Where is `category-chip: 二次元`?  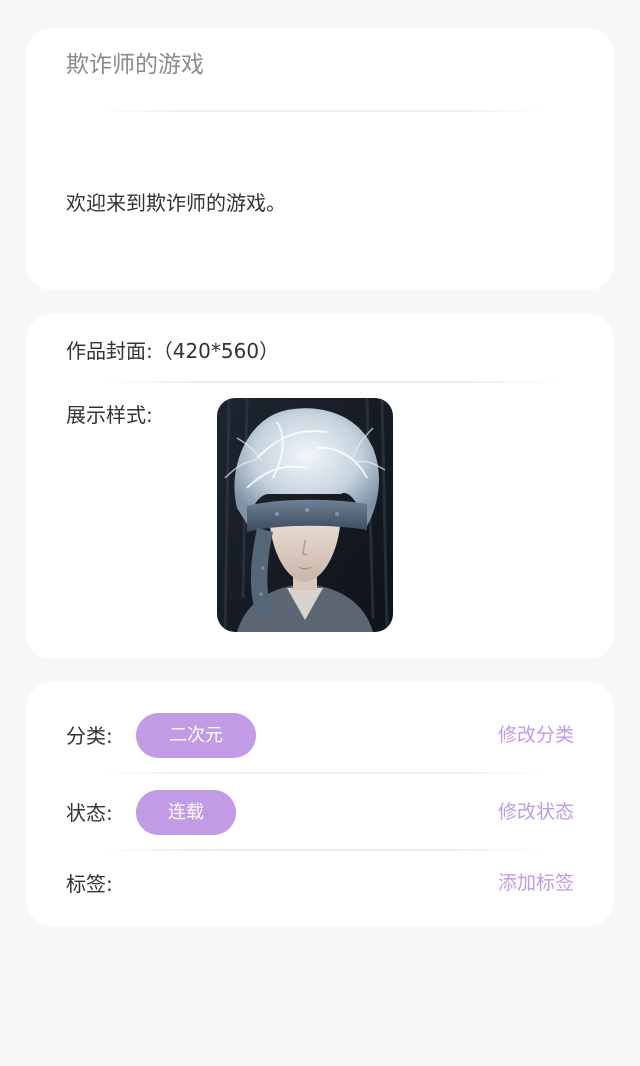 category-chip: 二次元 is located at coordinates (196, 735).